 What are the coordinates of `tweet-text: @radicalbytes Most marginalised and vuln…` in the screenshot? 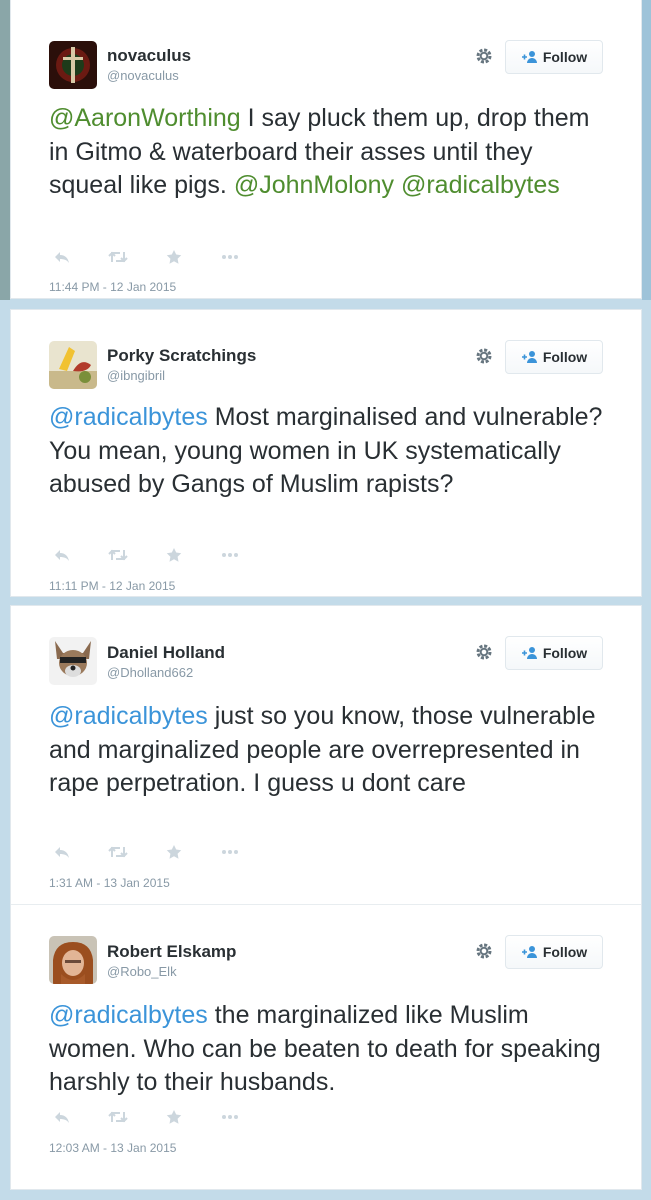 It's located at (329, 451).